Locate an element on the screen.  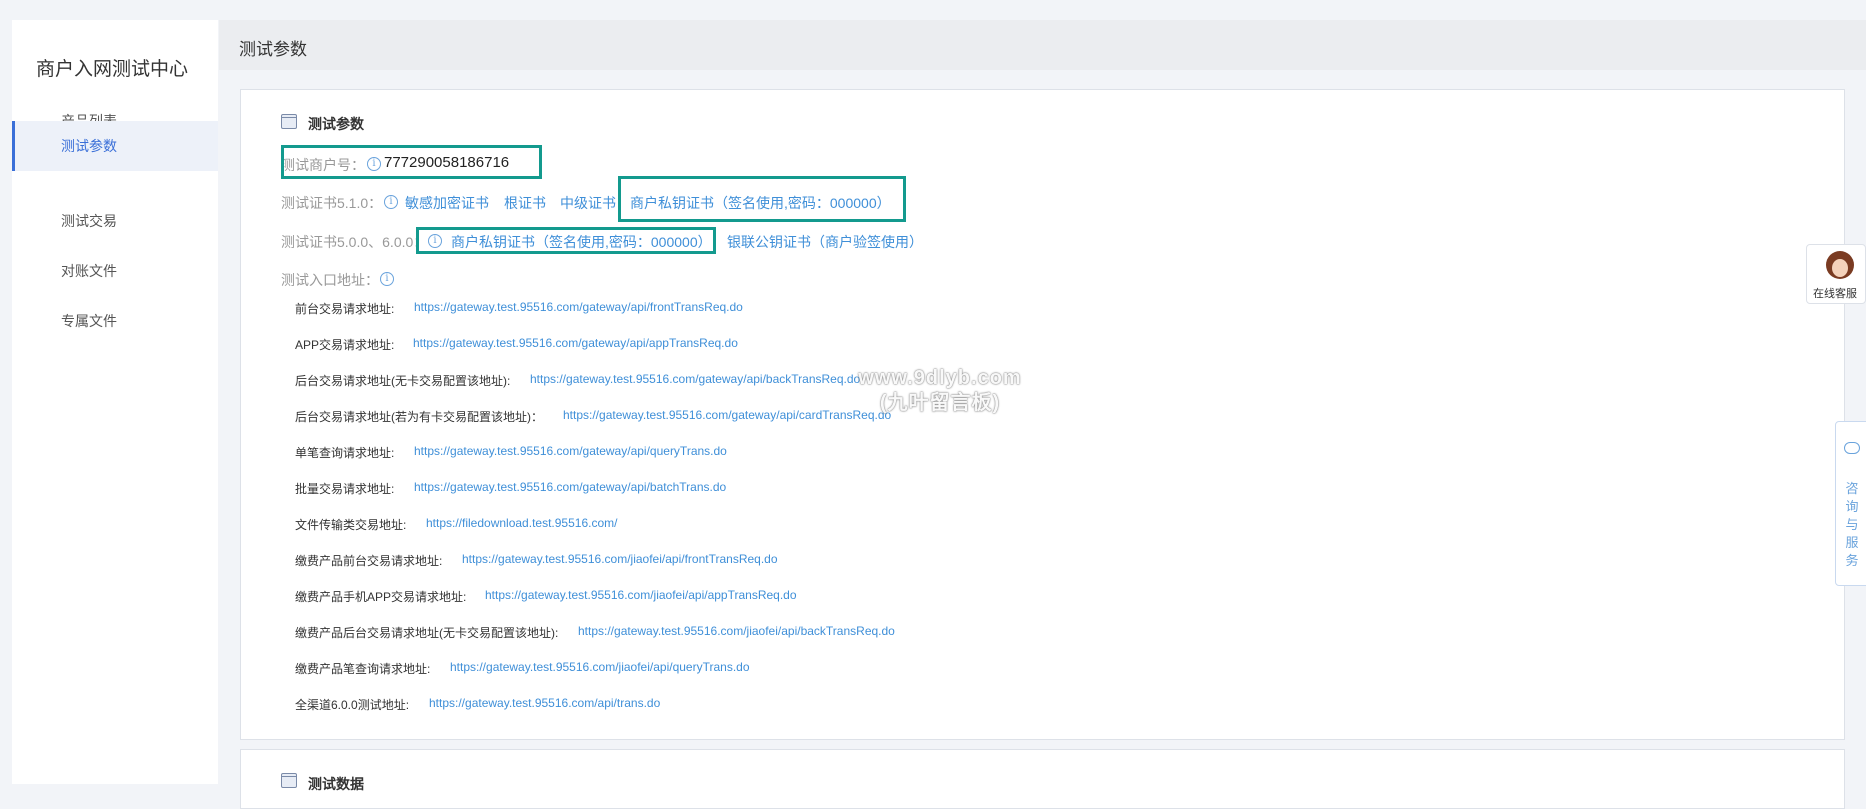
endpoint-label: 缴费产品后台交易请求地址(无卡交易配置该地址): is located at coordinates (427, 633).